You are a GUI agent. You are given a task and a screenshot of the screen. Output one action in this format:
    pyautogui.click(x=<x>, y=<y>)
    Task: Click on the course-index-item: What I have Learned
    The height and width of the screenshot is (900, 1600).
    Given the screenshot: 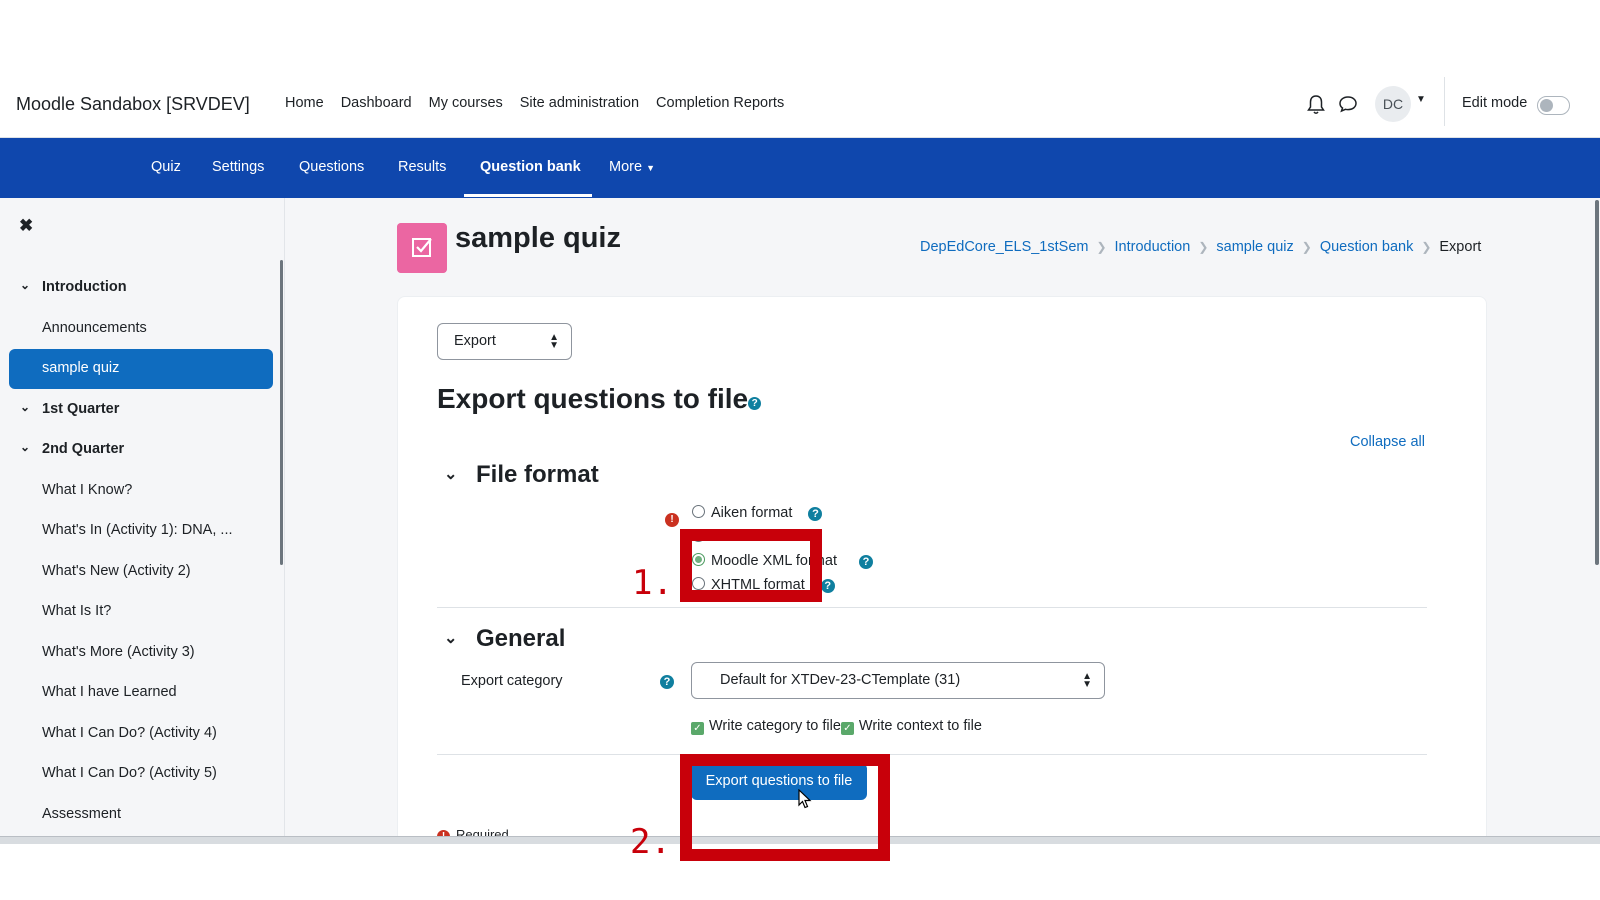 What is the action you would take?
    pyautogui.click(x=142, y=693)
    